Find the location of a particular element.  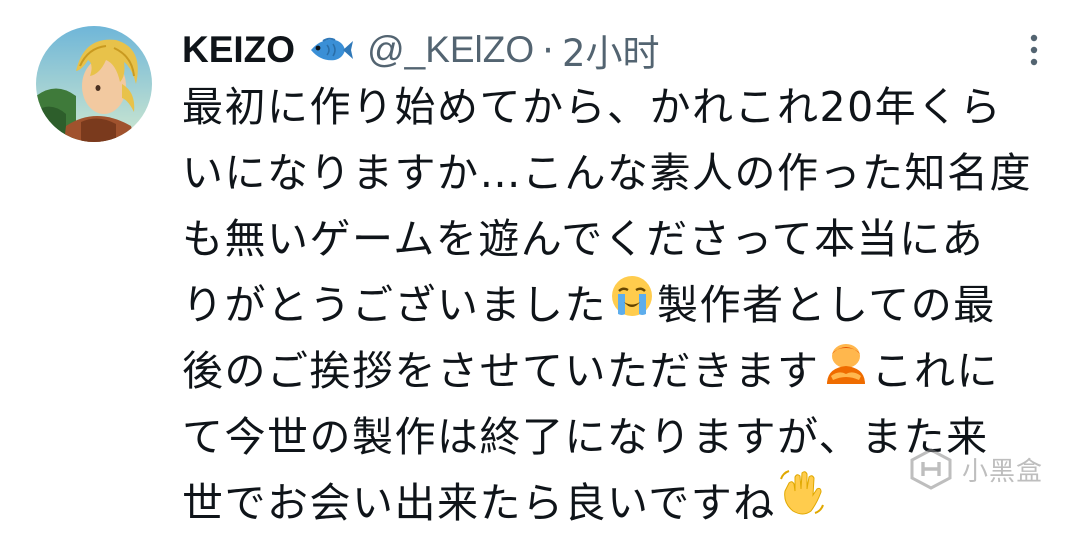

timestamp: 2小时 is located at coordinates (611, 50).